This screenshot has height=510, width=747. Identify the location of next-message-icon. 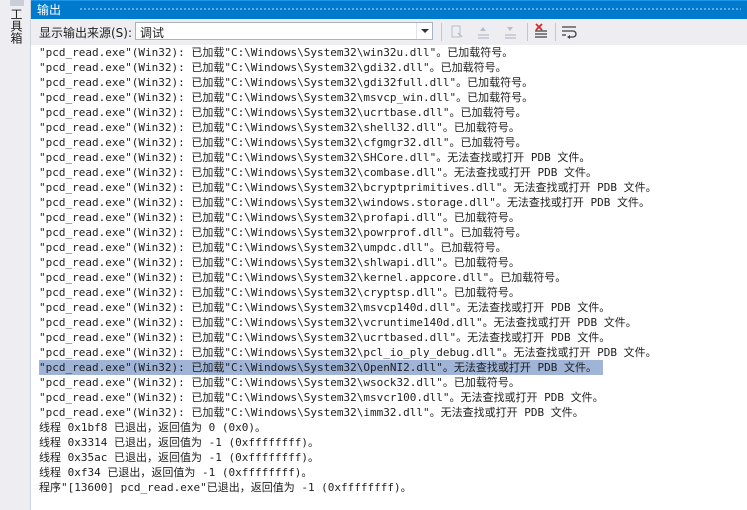
(510, 33).